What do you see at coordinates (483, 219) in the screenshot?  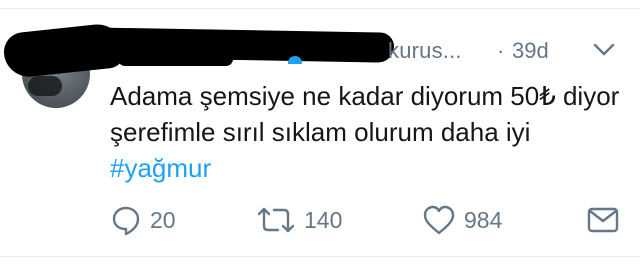 I see `like-count: 984` at bounding box center [483, 219].